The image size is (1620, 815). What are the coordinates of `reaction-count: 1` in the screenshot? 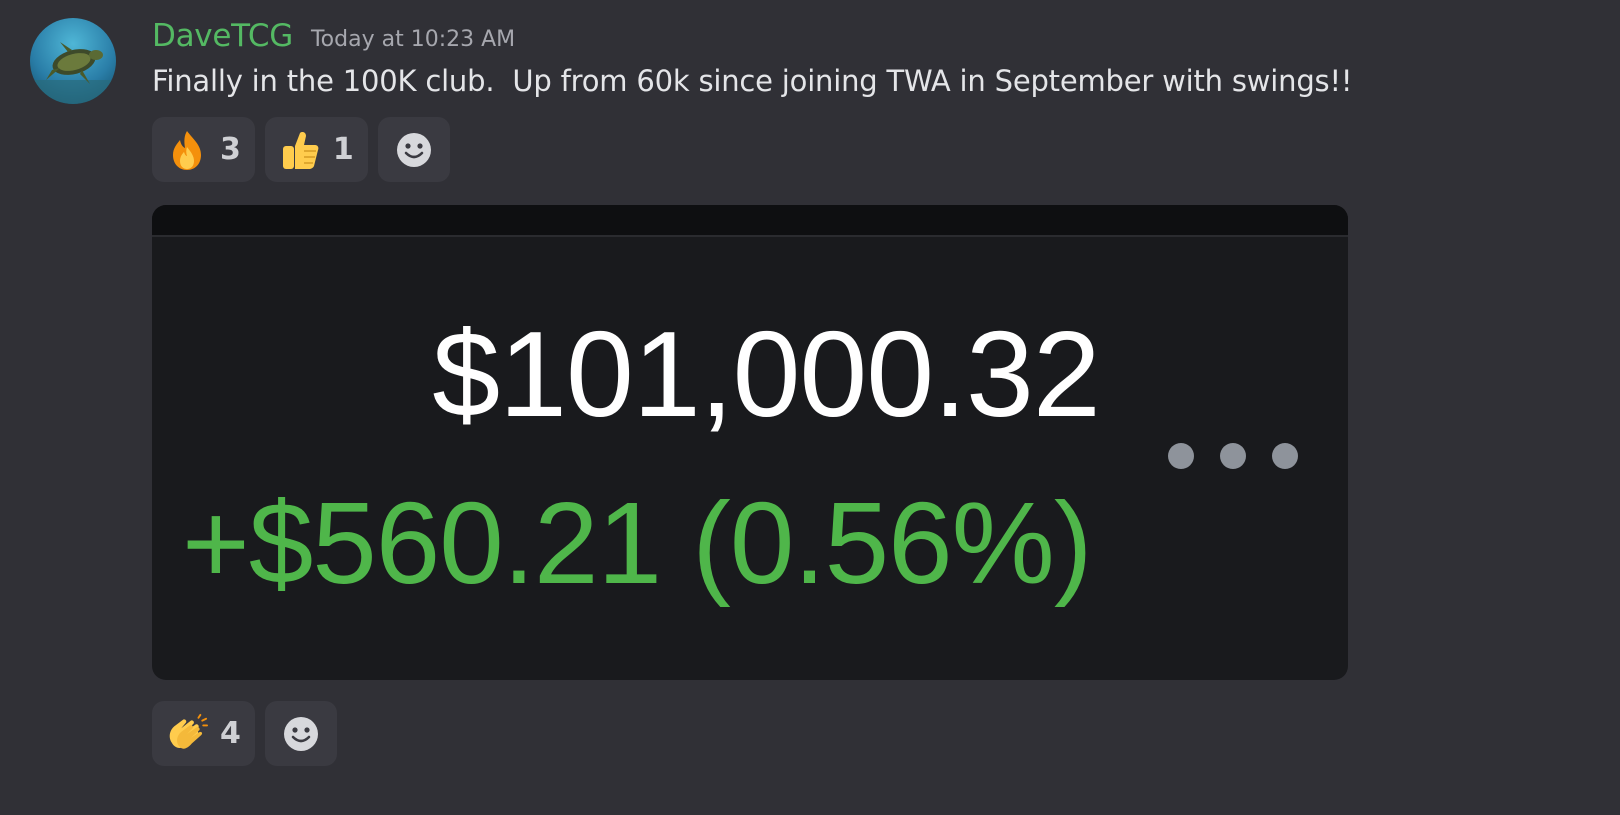 It's located at (343, 149).